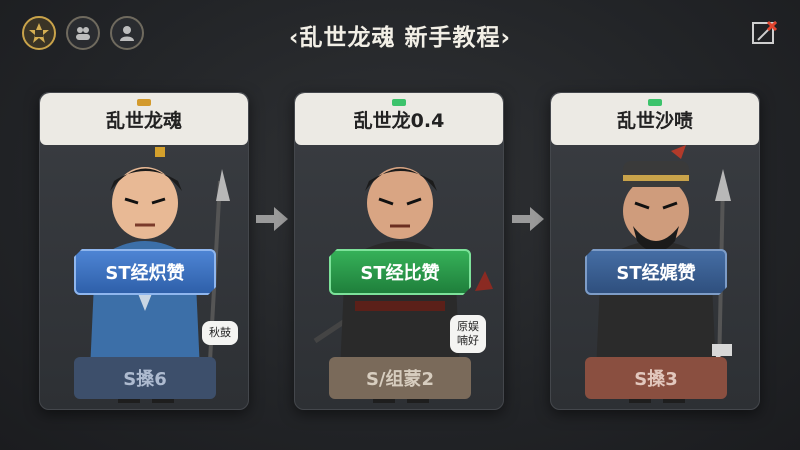 Image resolution: width=800 pixels, height=450 pixels. Describe the element at coordinates (220, 333) in the screenshot. I see `speech-bubble: 秋鼓` at that location.